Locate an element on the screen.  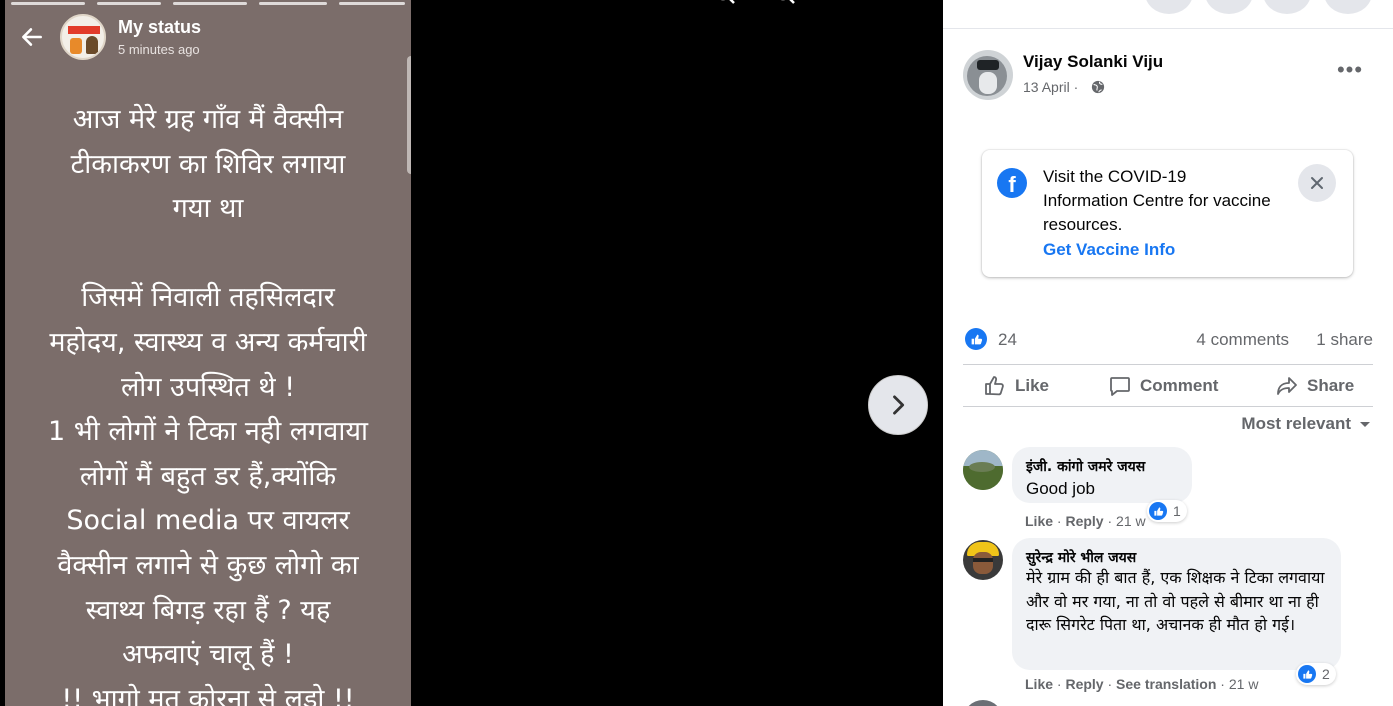
tag-icon is located at coordinates (845, 4).